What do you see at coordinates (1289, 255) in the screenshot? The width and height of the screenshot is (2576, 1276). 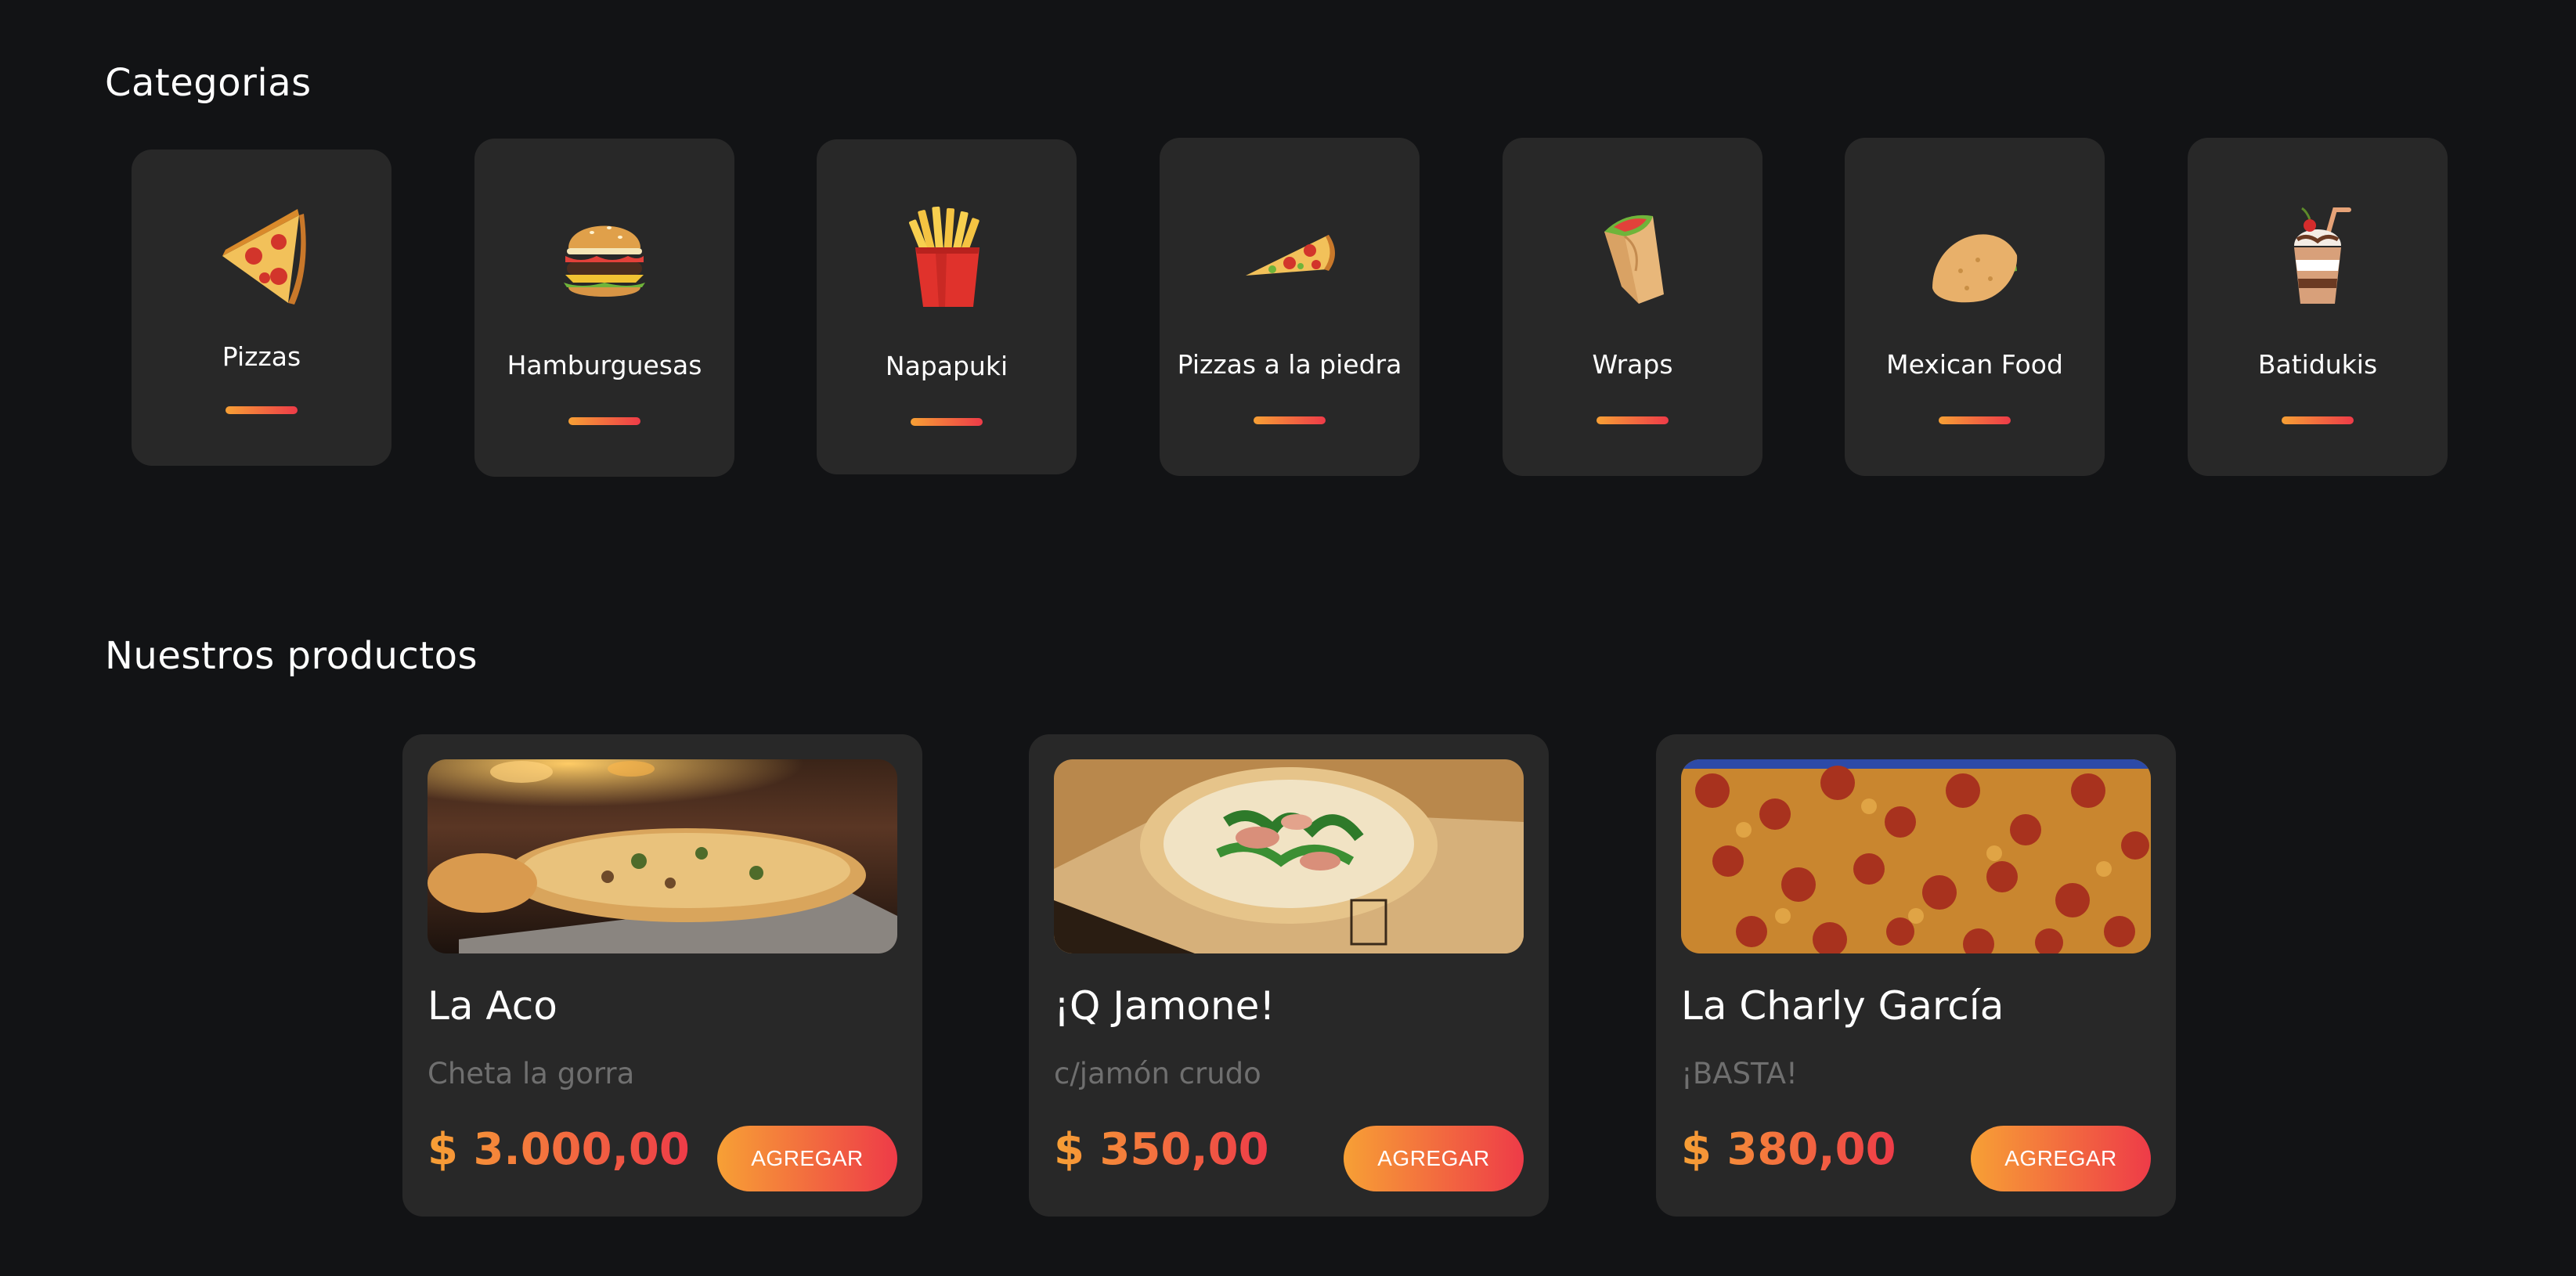 I see `stone-pizza-icon` at bounding box center [1289, 255].